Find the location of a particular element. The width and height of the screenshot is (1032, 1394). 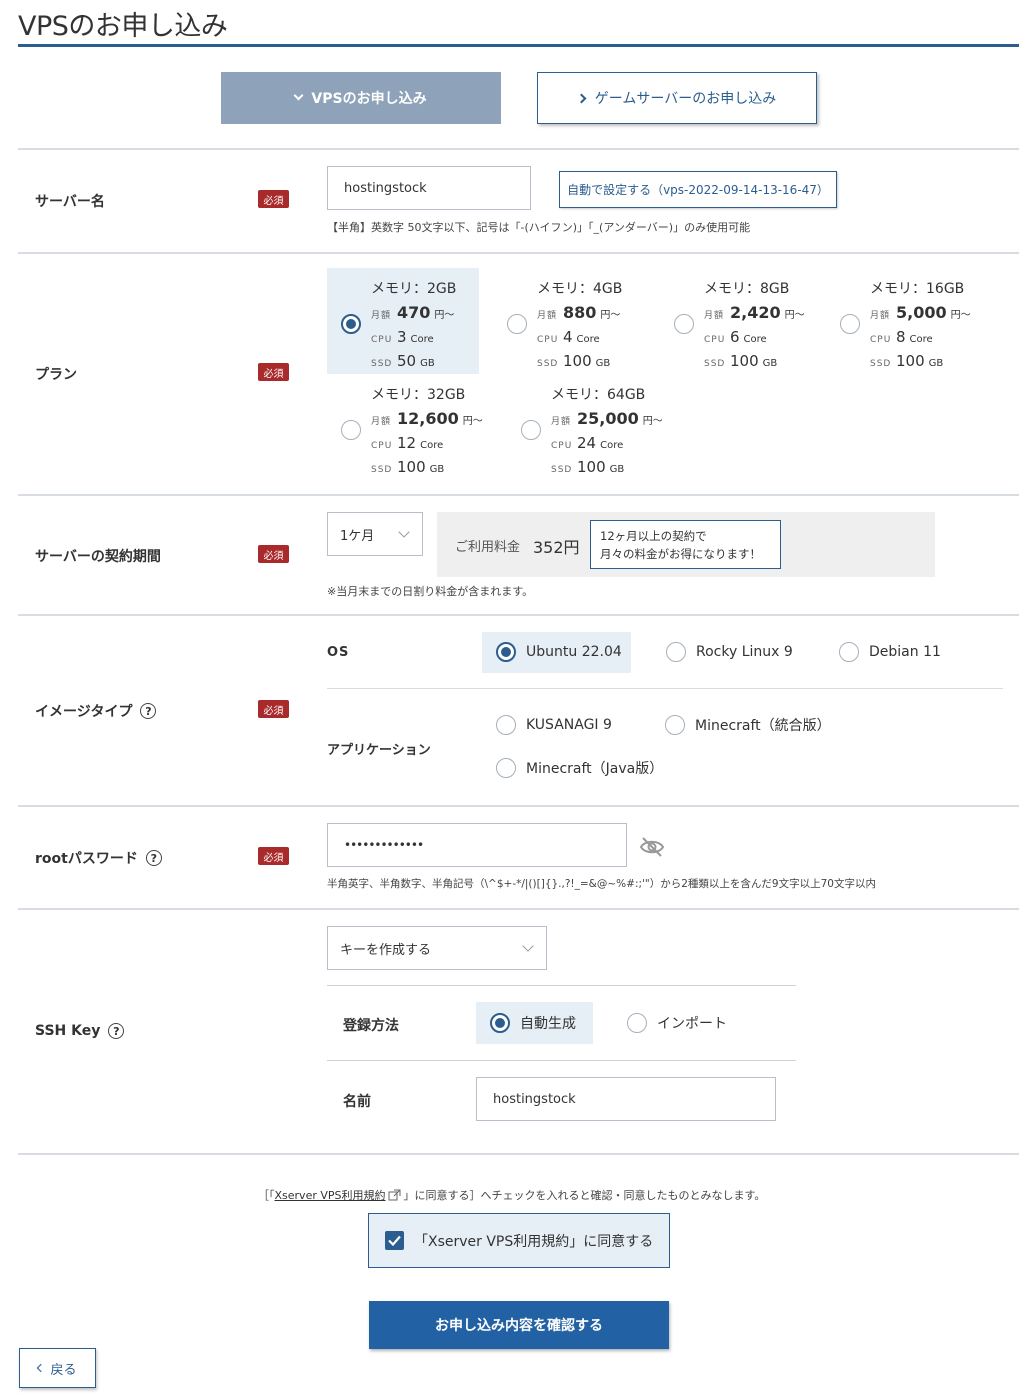

tab-game: ゲームサーバーのお申し込み is located at coordinates (677, 98).